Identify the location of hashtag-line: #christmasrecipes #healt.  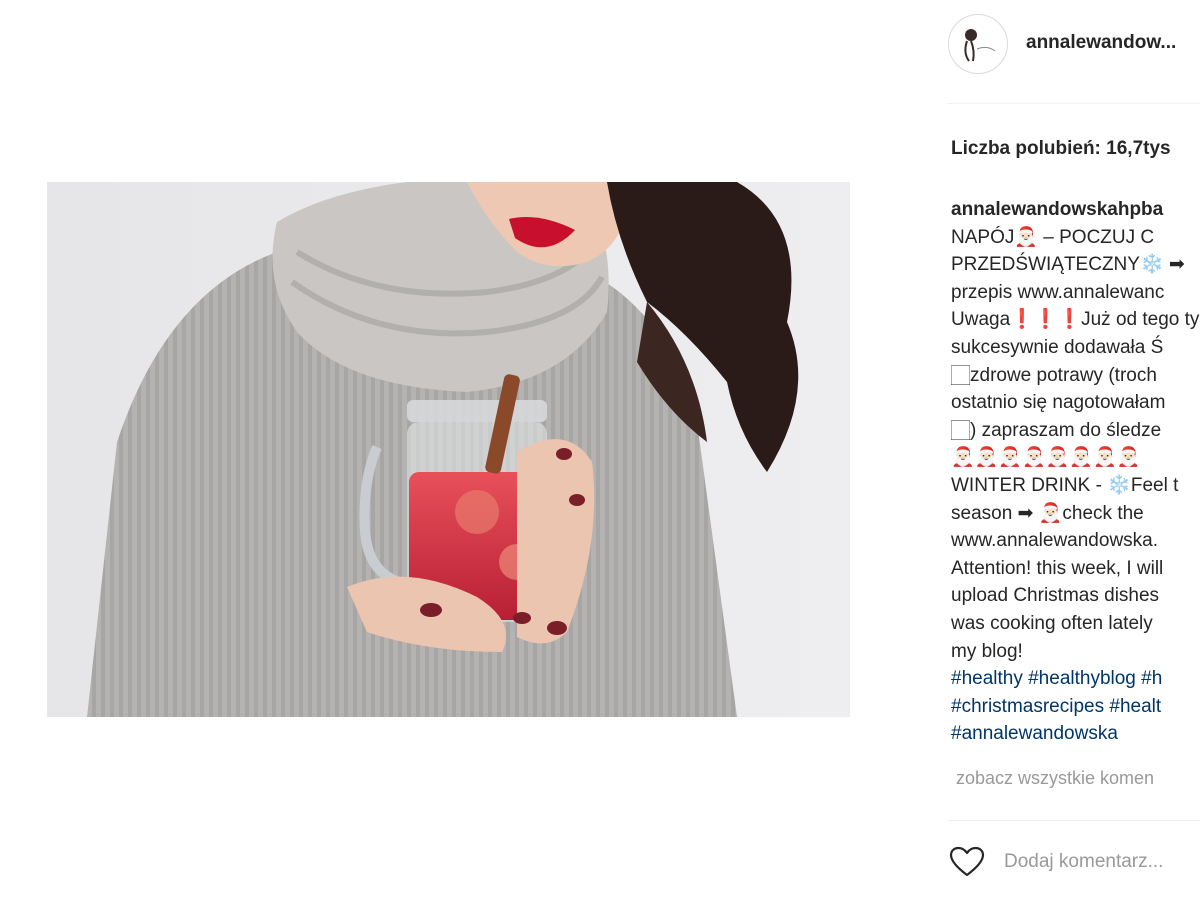
(1075, 707).